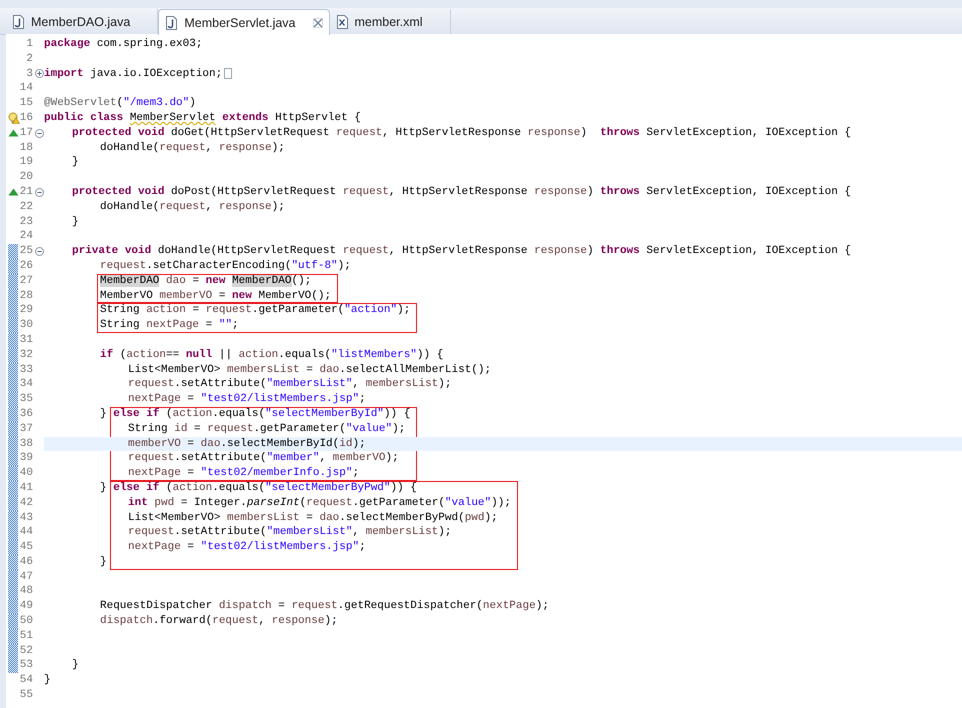 This screenshot has height=708, width=962. I want to click on line-number: 17, so click(26, 132).